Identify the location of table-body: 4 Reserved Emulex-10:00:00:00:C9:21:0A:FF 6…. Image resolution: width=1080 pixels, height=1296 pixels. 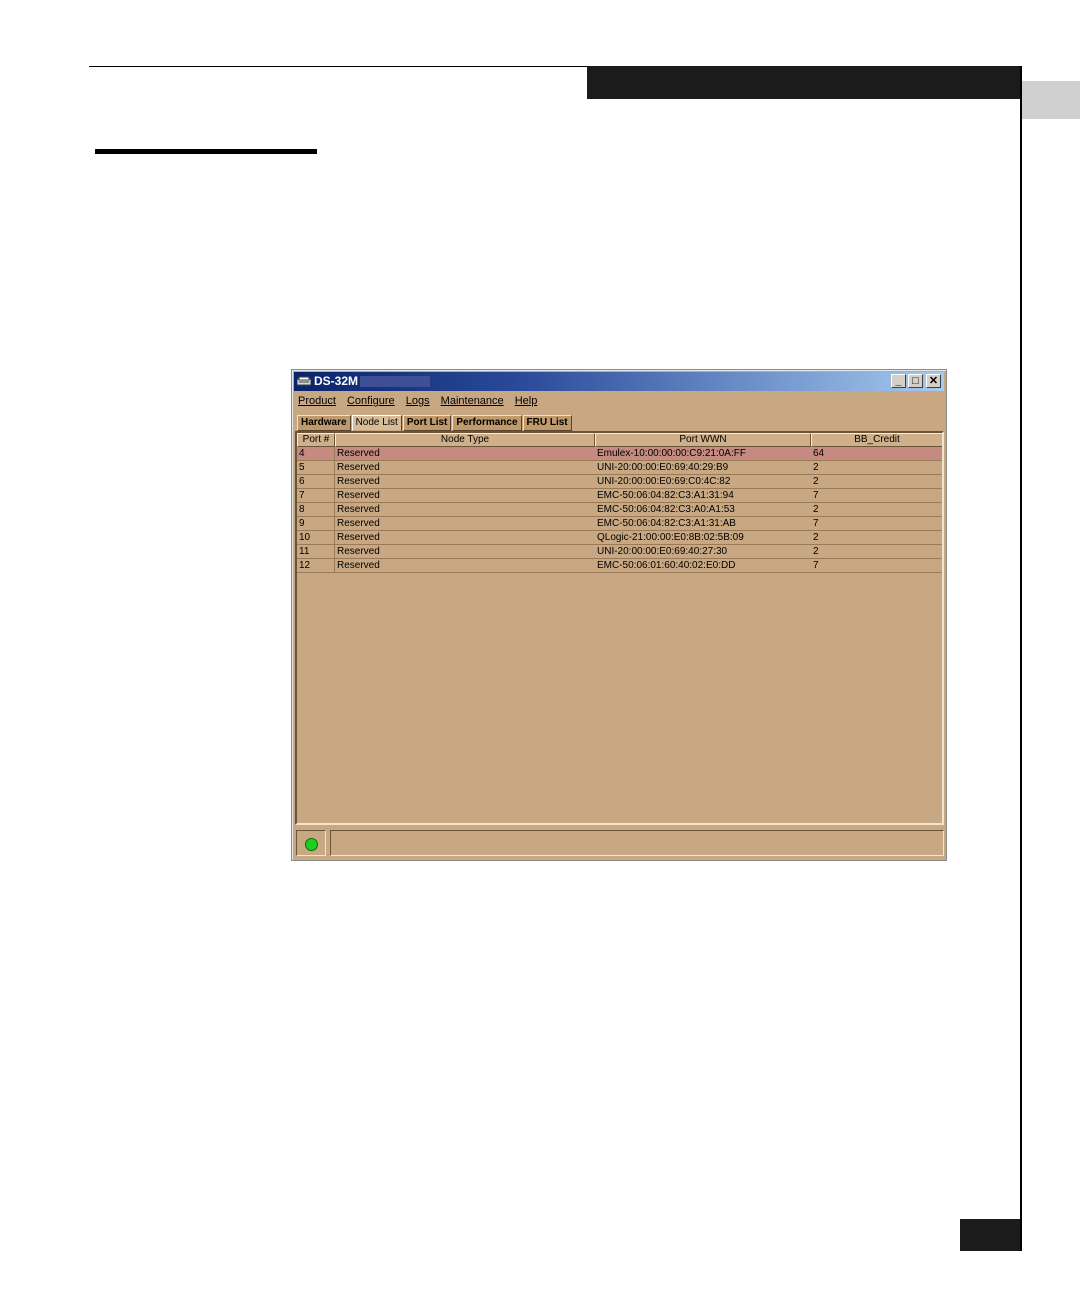
(619, 510).